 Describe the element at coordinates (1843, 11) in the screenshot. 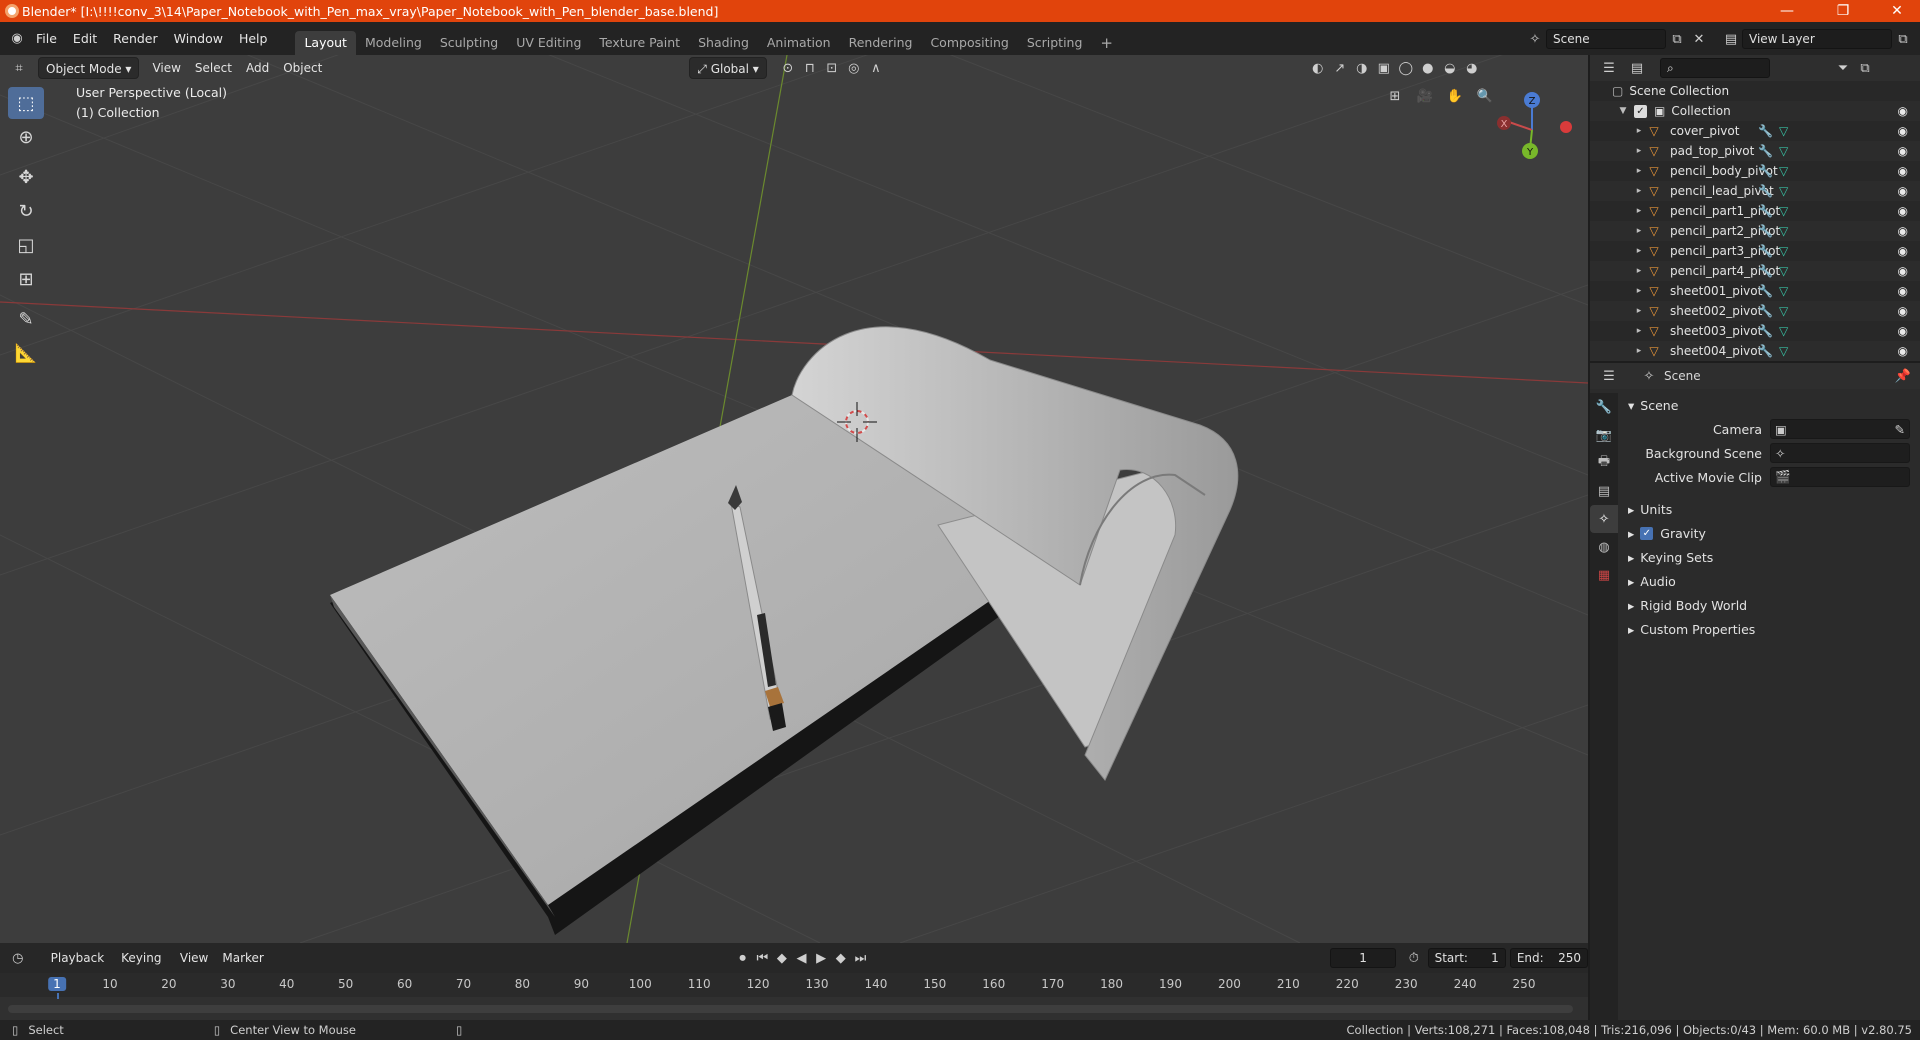

I see `maximize-button: ❐` at that location.